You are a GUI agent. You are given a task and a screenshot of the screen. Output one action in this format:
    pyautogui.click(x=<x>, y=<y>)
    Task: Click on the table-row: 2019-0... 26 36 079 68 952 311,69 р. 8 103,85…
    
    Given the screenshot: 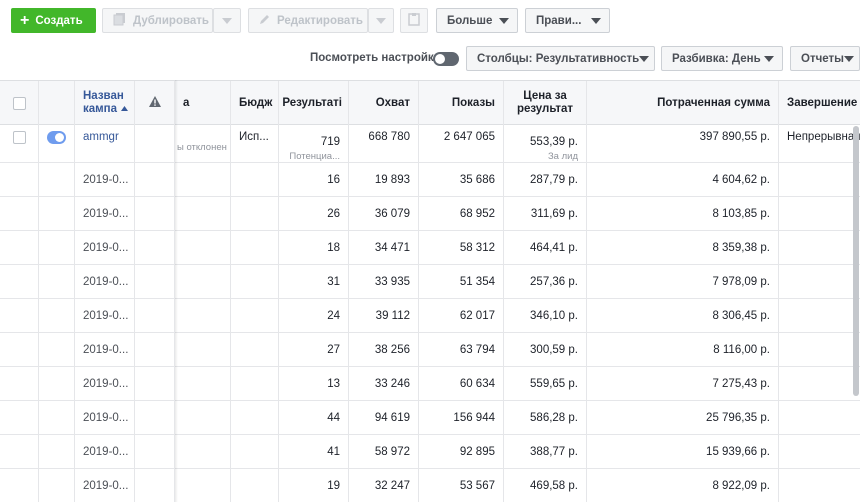 What is the action you would take?
    pyautogui.click(x=430, y=214)
    